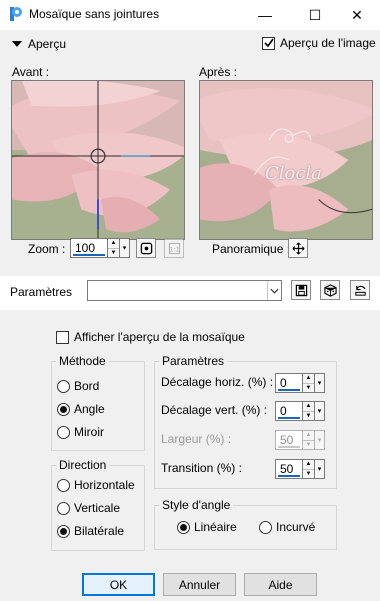 This screenshot has height=601, width=380. I want to click on method-option-bord: Bord, so click(78, 386).